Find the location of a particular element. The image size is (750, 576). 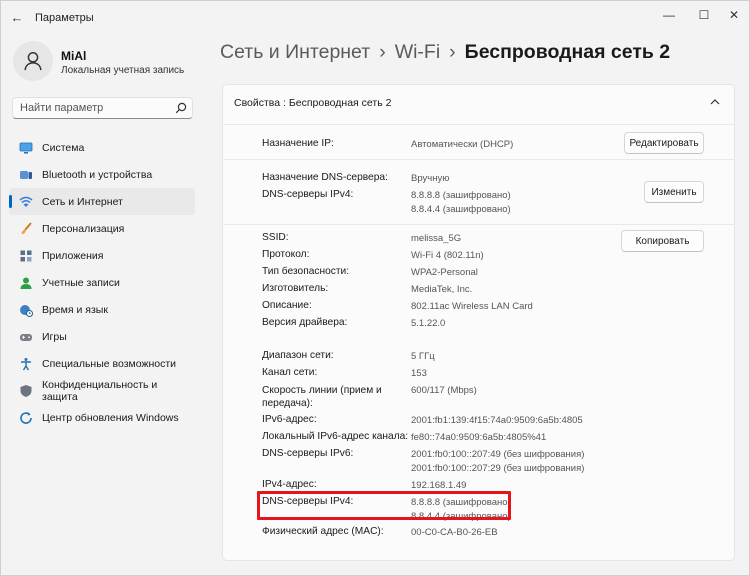

channel-value: 153 is located at coordinates (419, 373).